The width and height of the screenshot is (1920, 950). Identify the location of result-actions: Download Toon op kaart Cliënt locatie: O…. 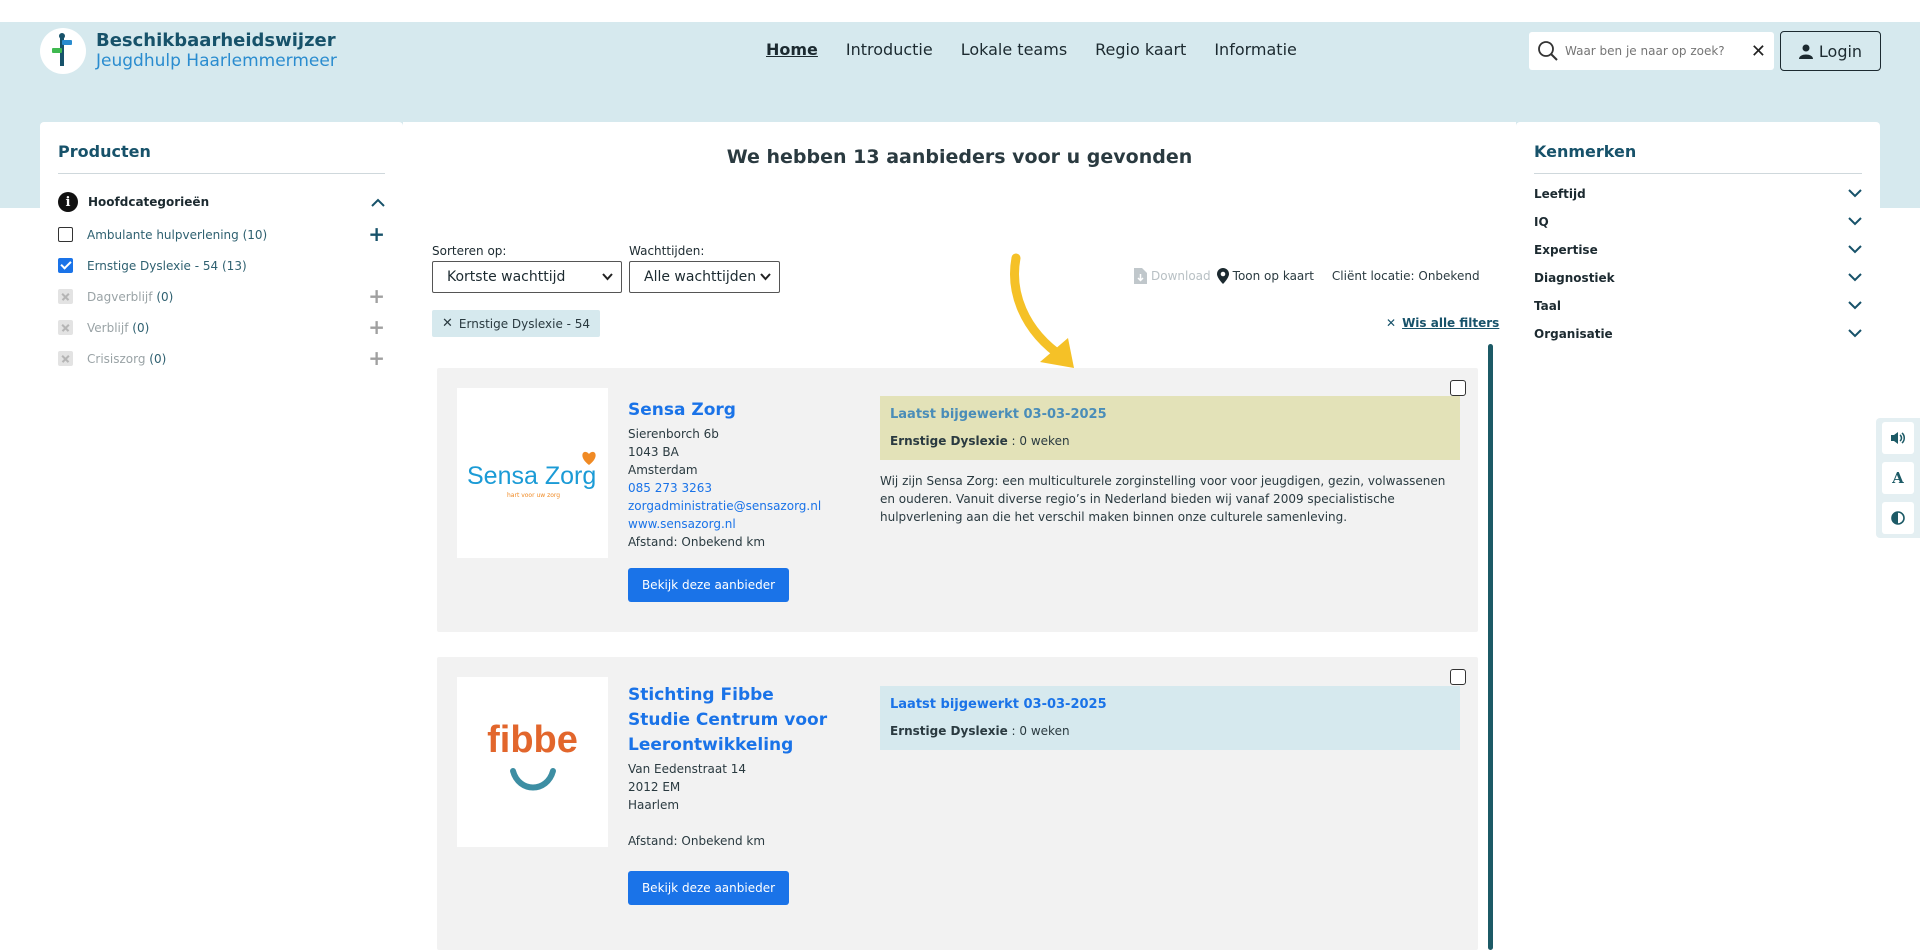
(1307, 276).